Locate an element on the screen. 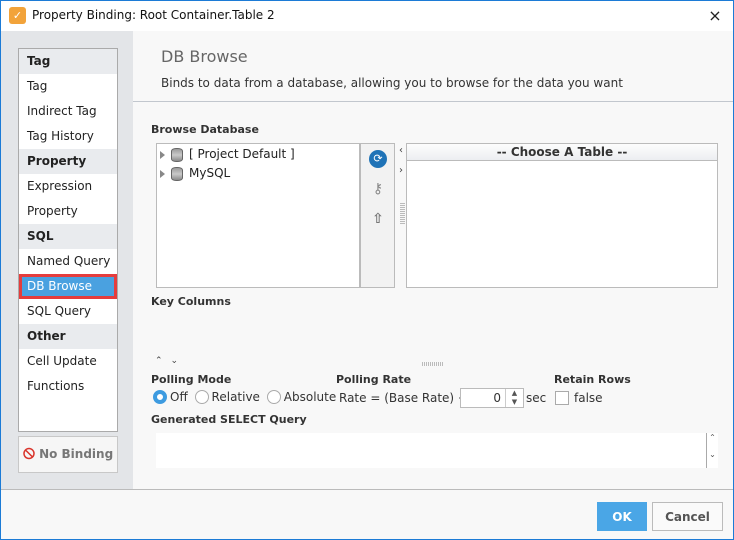 The image size is (734, 540). stepper-up-icon: ▲ is located at coordinates (514, 393).